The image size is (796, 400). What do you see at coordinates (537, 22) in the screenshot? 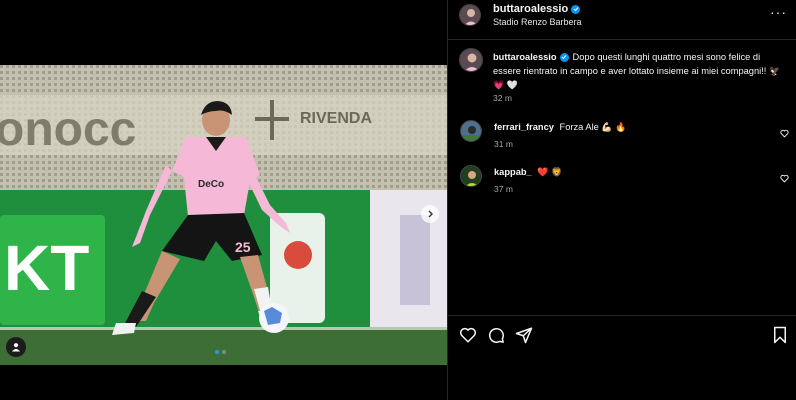
I see `post-location: Stadio Renzo Barbera` at bounding box center [537, 22].